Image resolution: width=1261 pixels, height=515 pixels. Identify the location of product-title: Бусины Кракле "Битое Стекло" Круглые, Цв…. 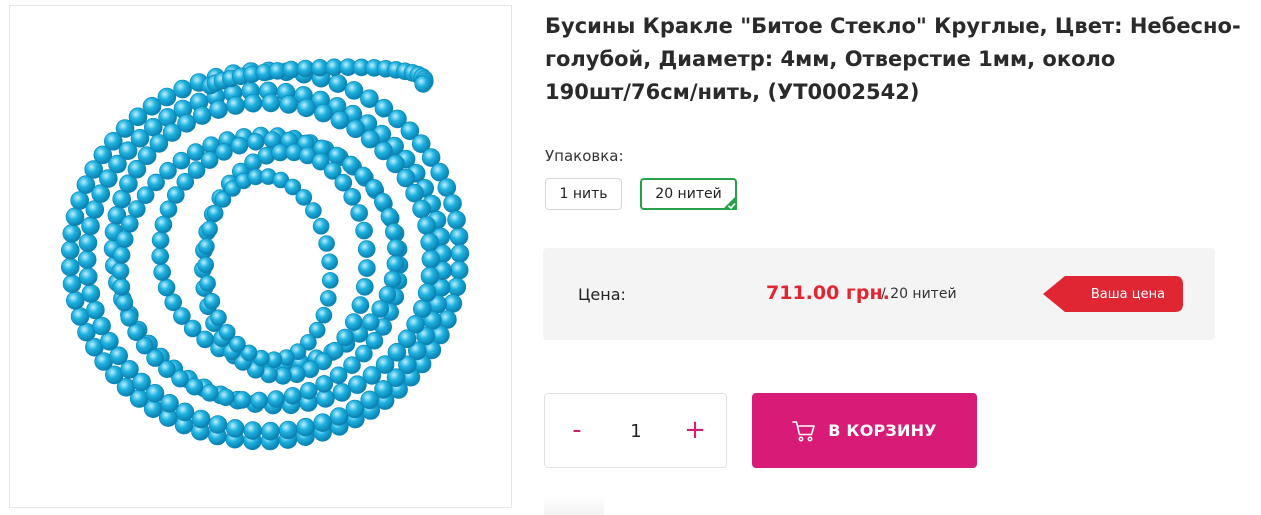
(893, 59).